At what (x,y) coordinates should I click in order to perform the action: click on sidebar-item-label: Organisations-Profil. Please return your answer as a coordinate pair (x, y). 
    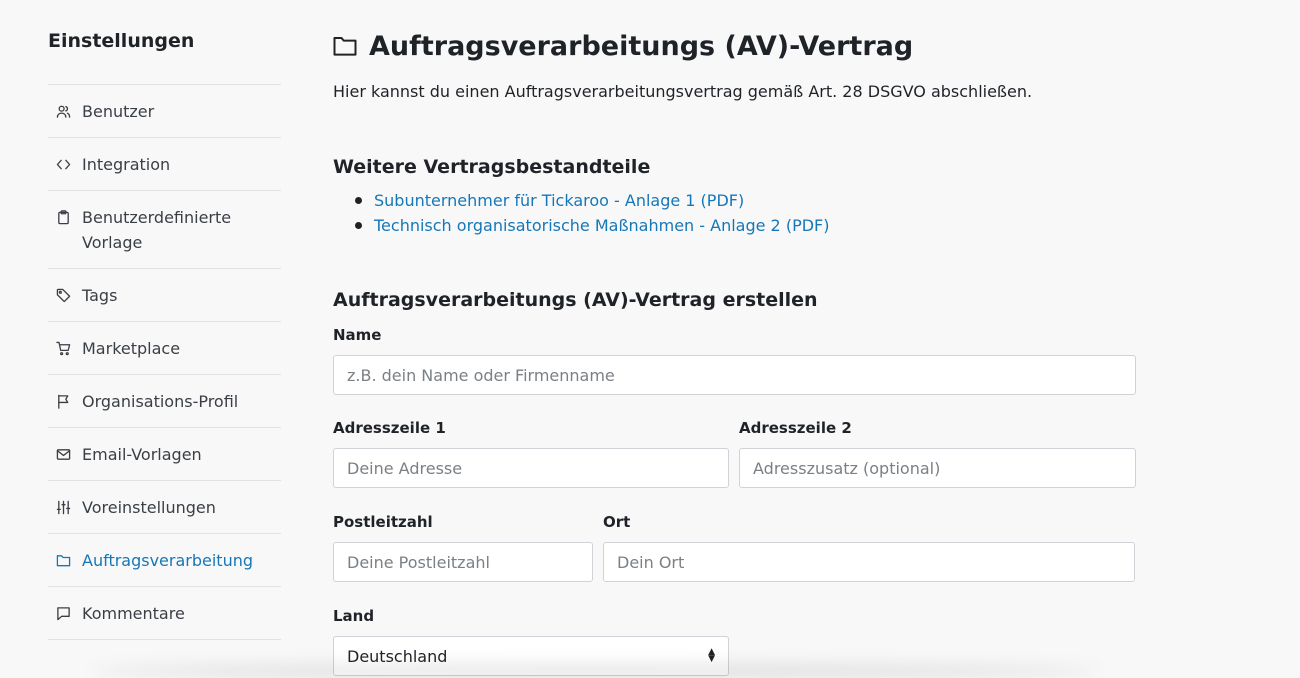
    Looking at the image, I should click on (160, 401).